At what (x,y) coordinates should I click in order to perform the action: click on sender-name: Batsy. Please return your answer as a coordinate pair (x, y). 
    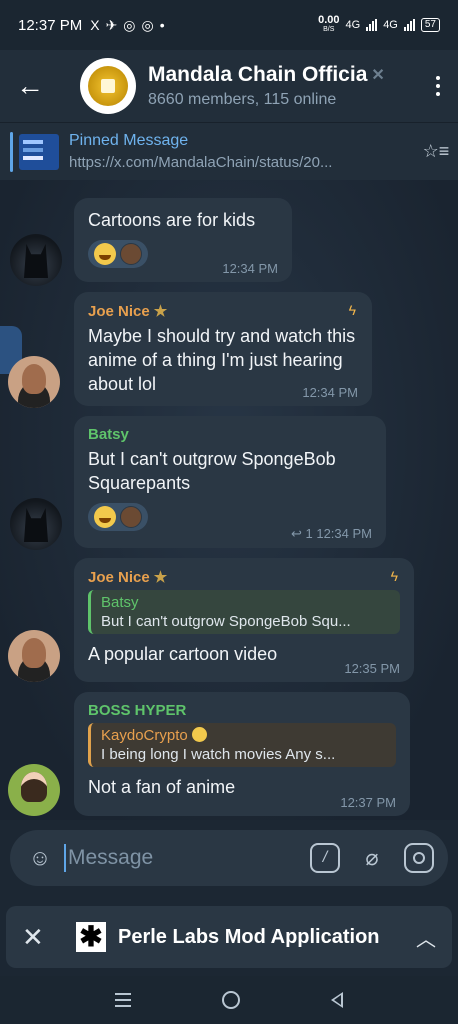
    Looking at the image, I should click on (230, 434).